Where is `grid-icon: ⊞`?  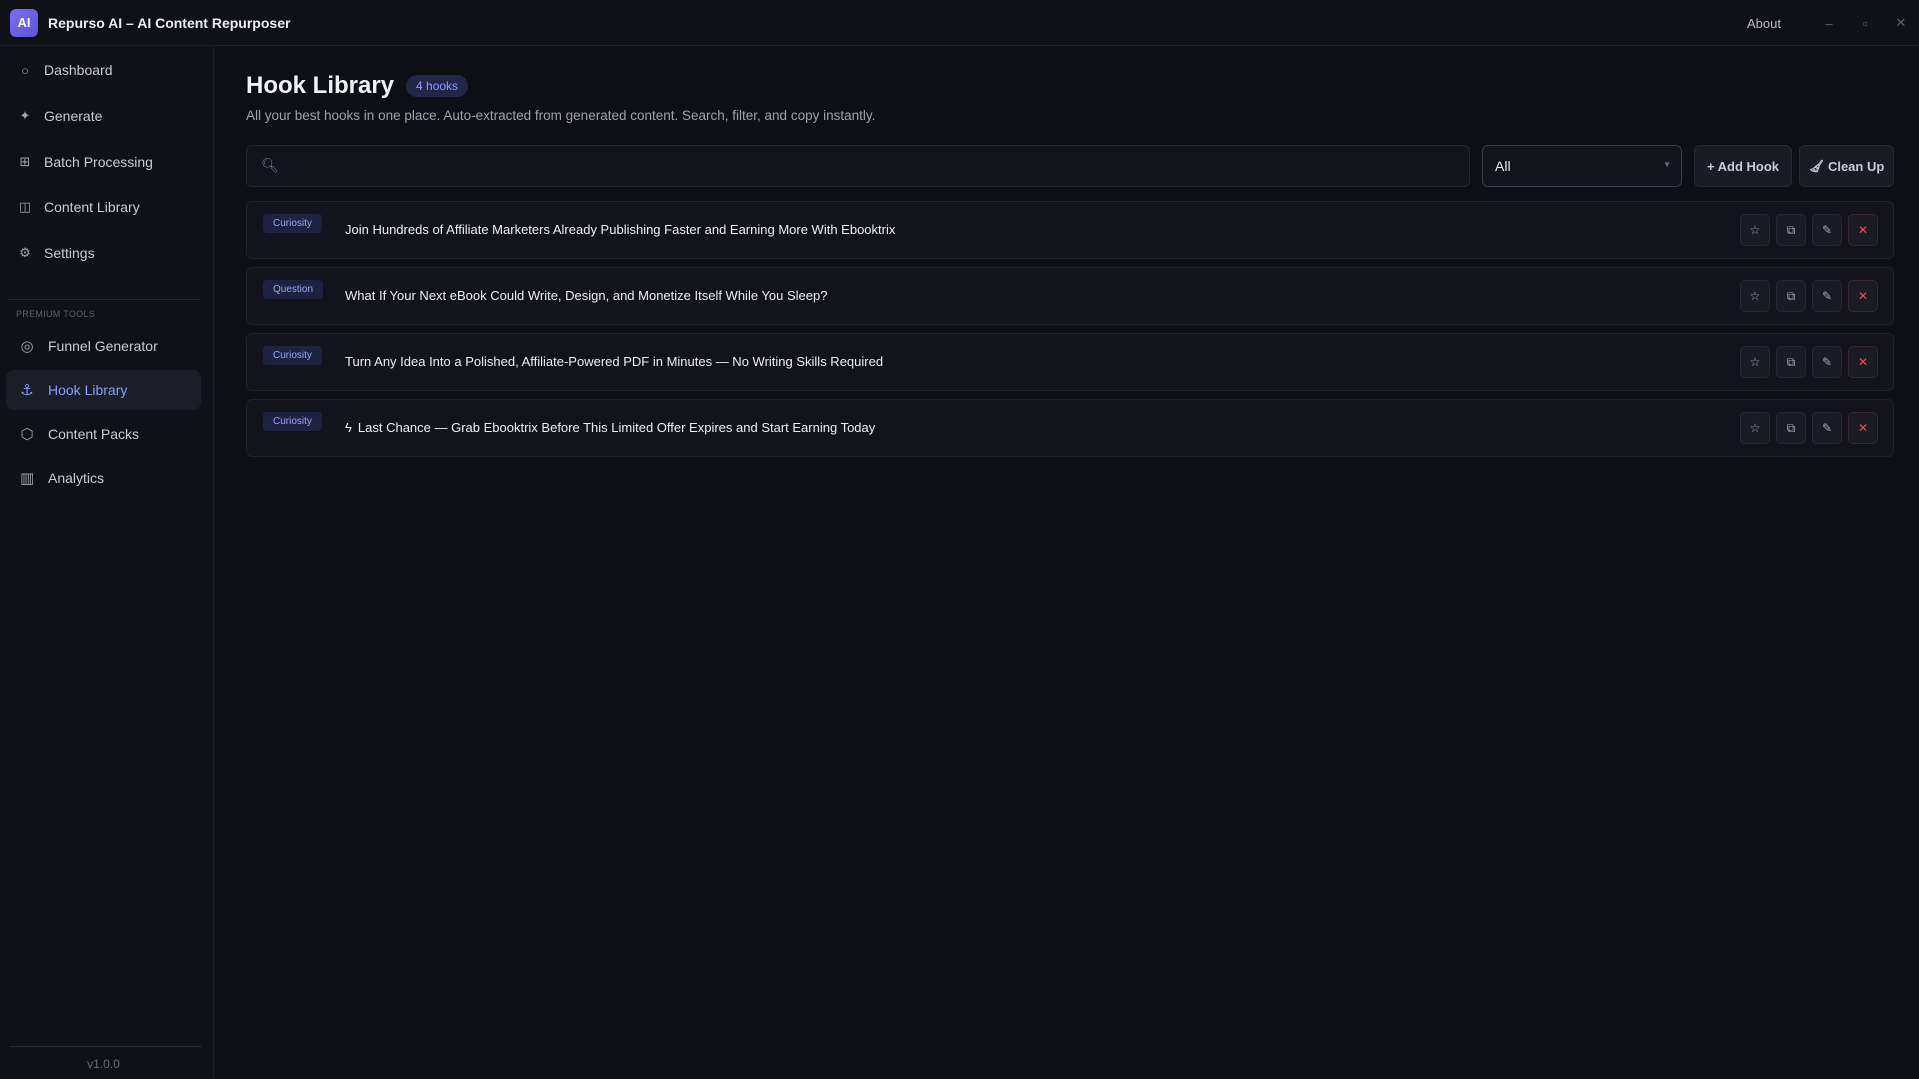 grid-icon: ⊞ is located at coordinates (25, 161).